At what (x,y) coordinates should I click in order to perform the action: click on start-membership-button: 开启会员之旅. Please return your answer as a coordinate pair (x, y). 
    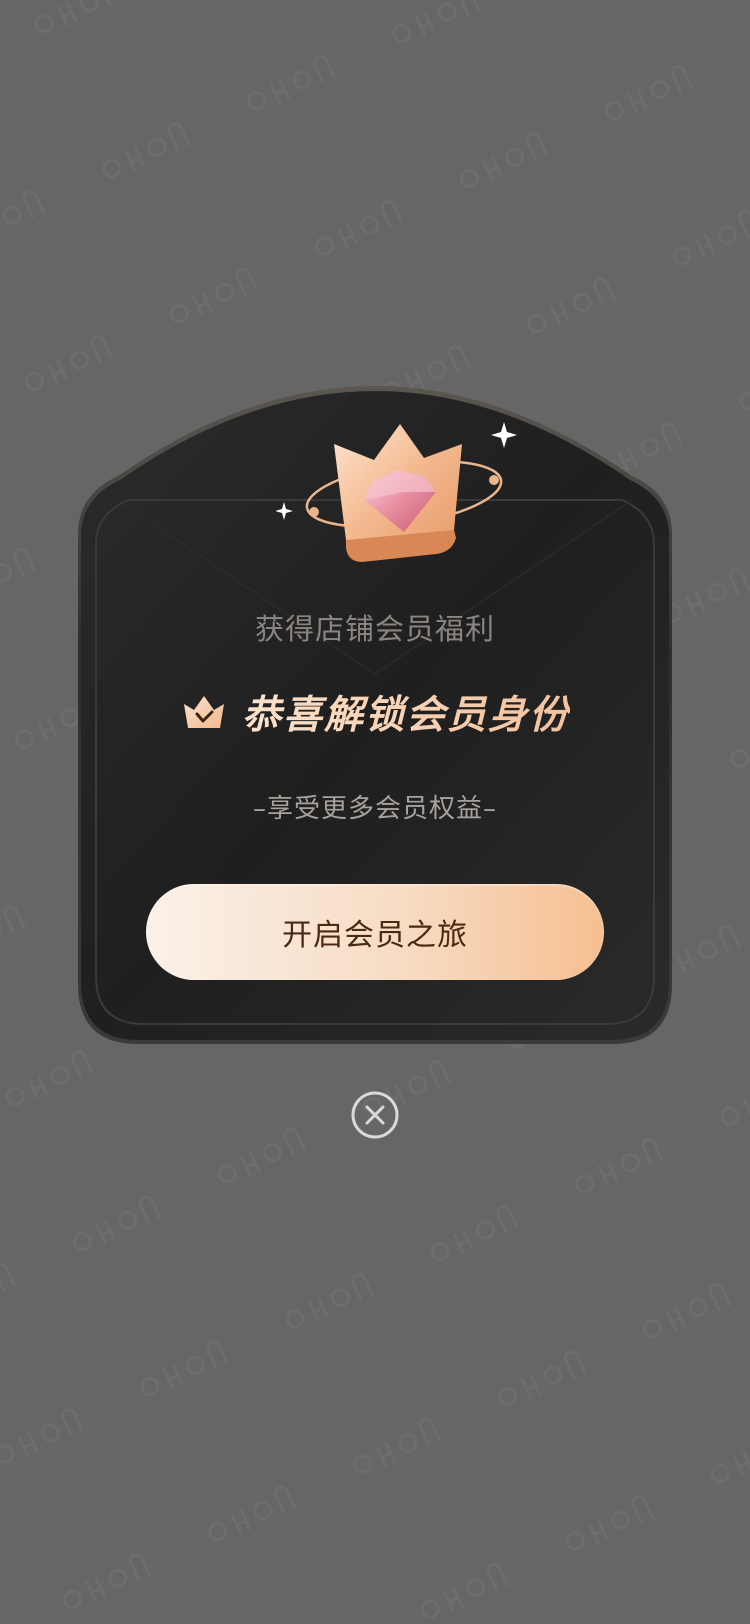
    Looking at the image, I should click on (375, 932).